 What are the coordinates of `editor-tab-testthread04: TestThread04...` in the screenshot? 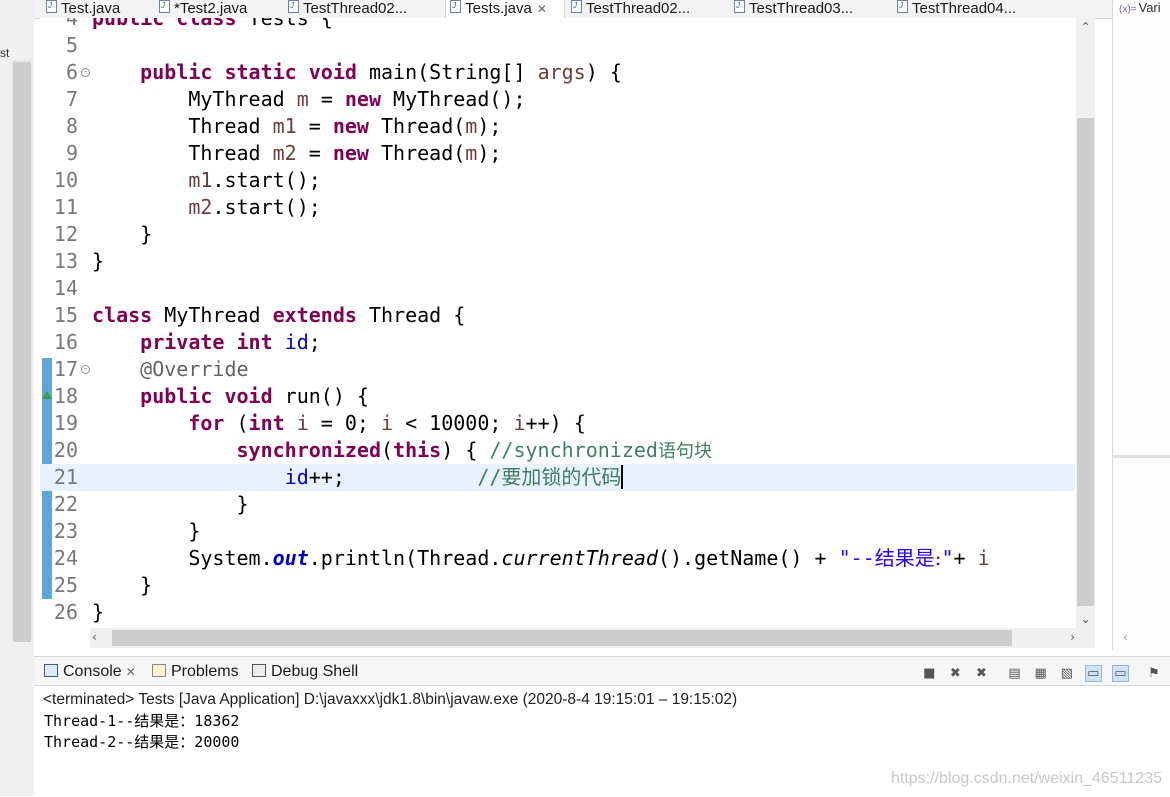 It's located at (972, 9).